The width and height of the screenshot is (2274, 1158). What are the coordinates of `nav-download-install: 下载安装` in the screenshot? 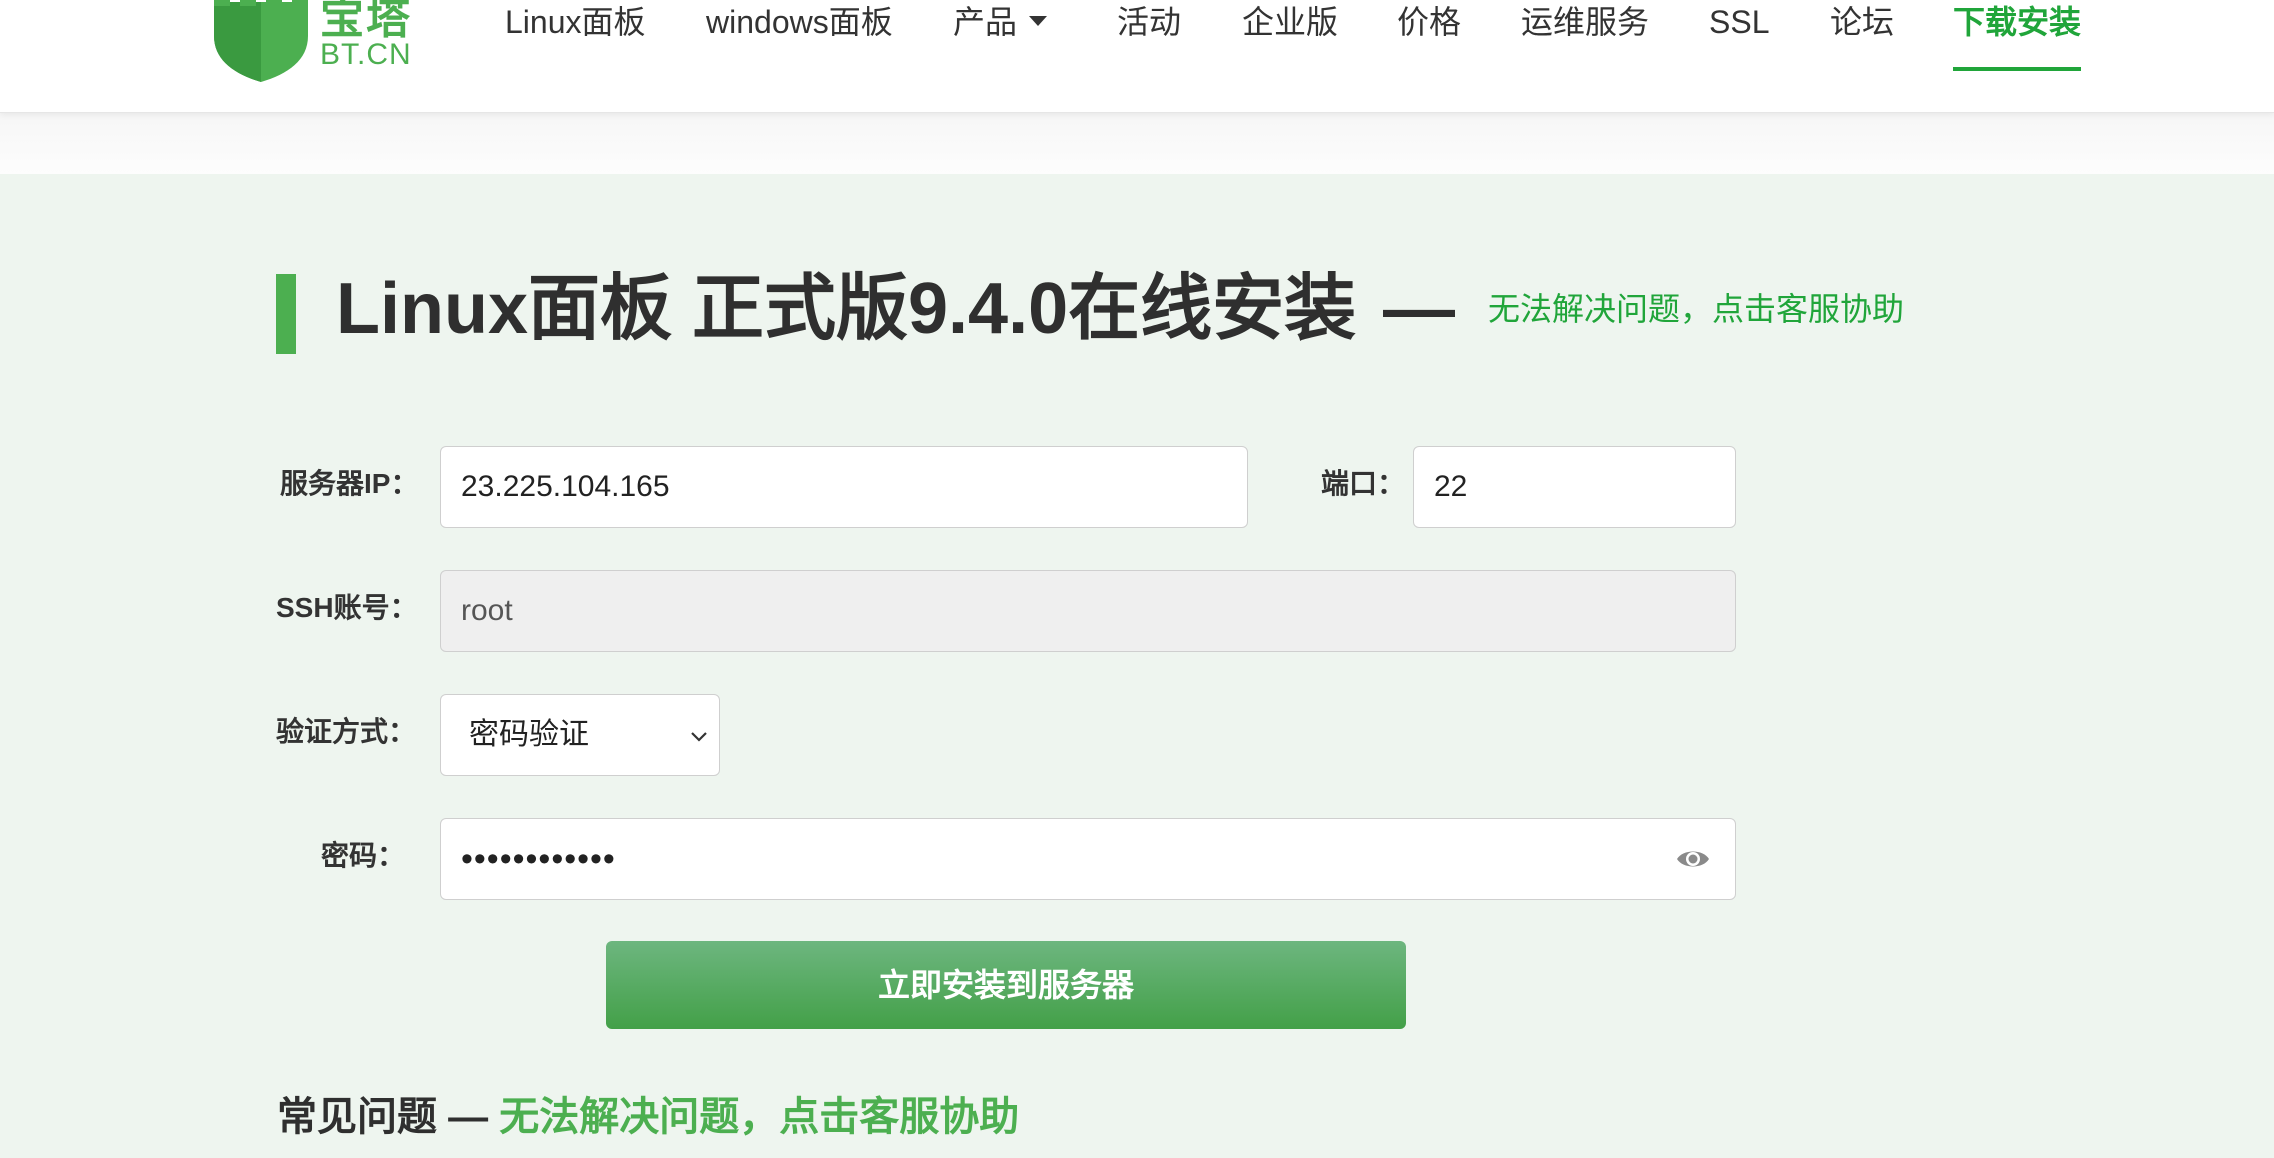 It's located at (2017, 22).